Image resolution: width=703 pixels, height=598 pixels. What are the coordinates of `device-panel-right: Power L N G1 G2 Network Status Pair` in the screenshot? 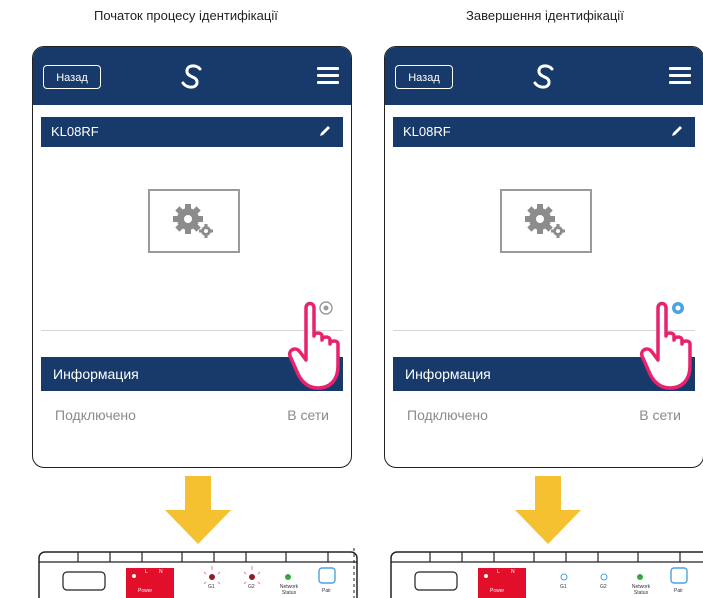 It's located at (546, 573).